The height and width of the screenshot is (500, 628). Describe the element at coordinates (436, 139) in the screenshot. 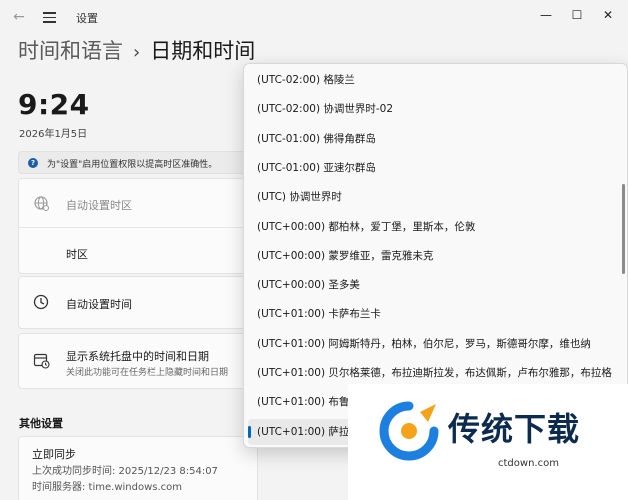

I see `timezone-option: (UTC-01:00) 佛得角群岛` at that location.